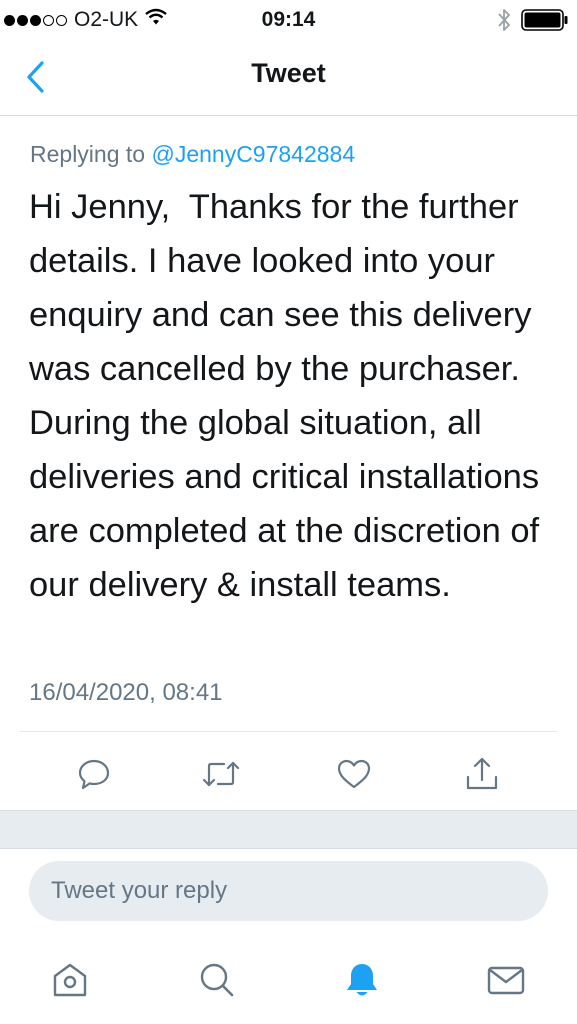  Describe the element at coordinates (288, 891) in the screenshot. I see `reply-input: Tweet your reply` at that location.